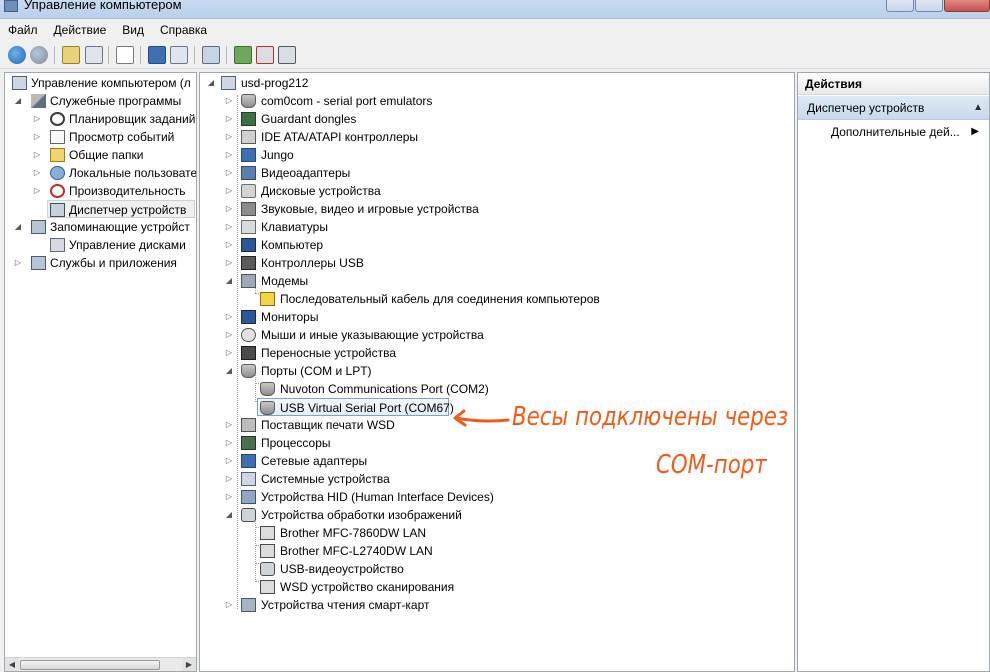 This screenshot has height=672, width=990. I want to click on tree-item-label: Запоминающие устройст, so click(120, 227).